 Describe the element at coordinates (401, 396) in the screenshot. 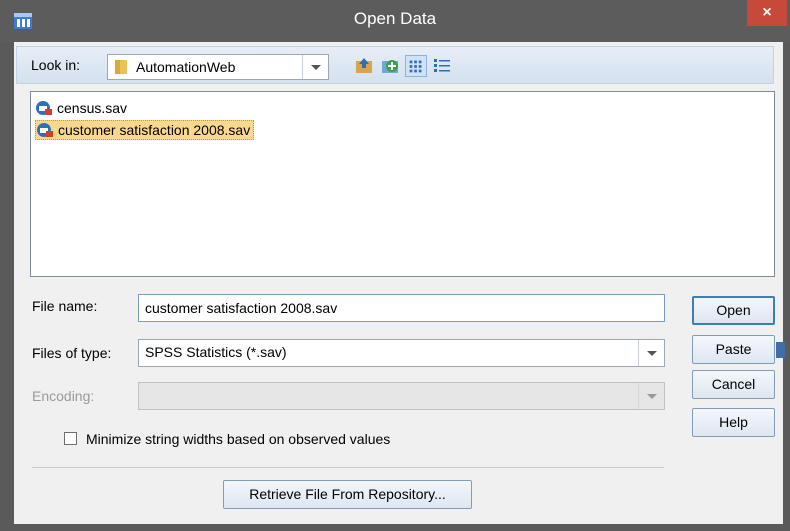

I see `encoding-dropdown` at that location.